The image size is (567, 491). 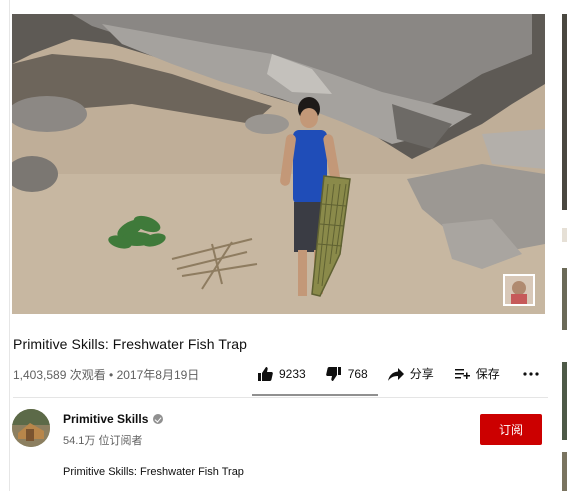 What do you see at coordinates (153, 472) in the screenshot?
I see `video-description: Primitive Skills: Freshwater Fish Trap` at bounding box center [153, 472].